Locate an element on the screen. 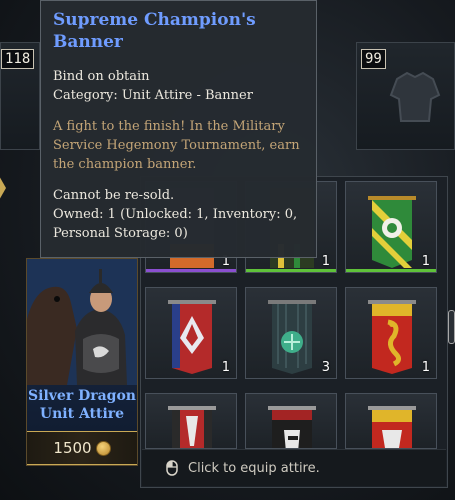 The width and height of the screenshot is (455, 500). equipment-slot-right: 99 is located at coordinates (405, 96).